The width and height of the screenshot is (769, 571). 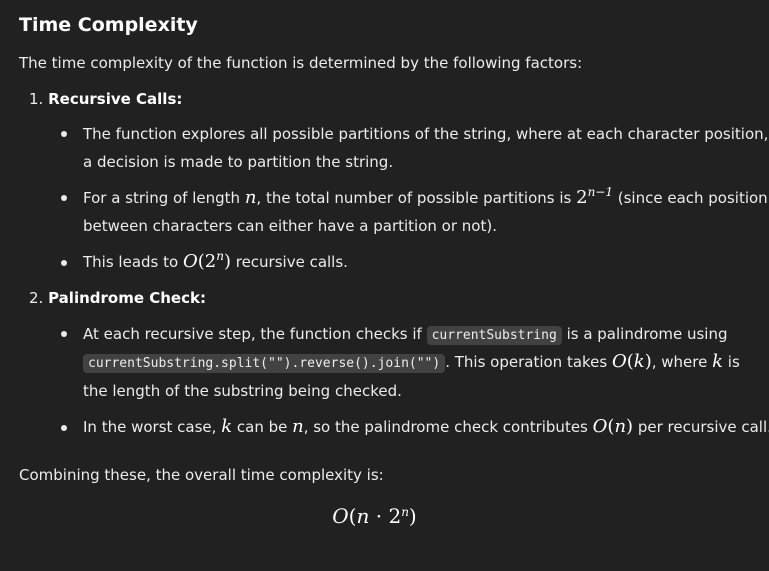 I want to click on check-cost-formula: O(k), so click(x=631, y=361).